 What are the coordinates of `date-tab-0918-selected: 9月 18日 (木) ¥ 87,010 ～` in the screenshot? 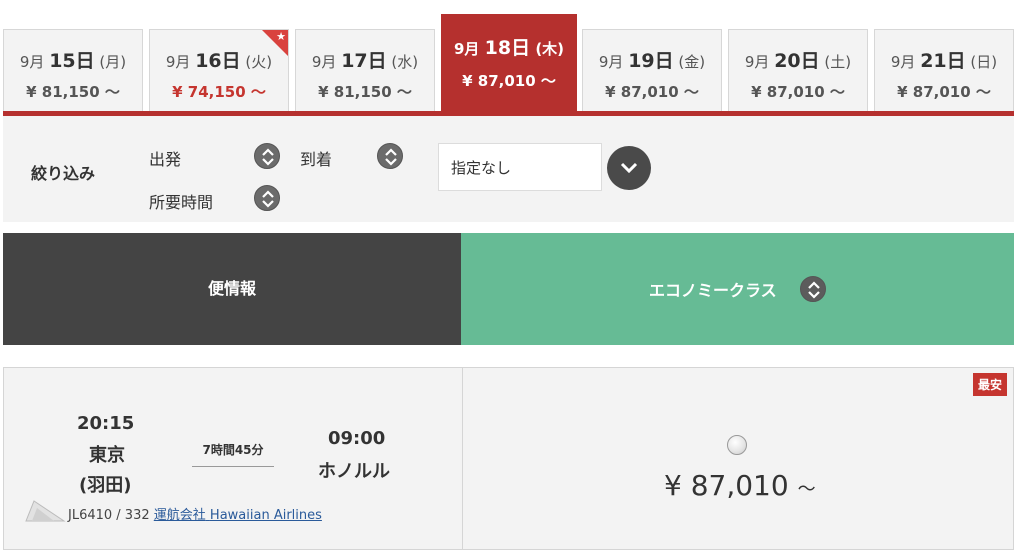 It's located at (509, 62).